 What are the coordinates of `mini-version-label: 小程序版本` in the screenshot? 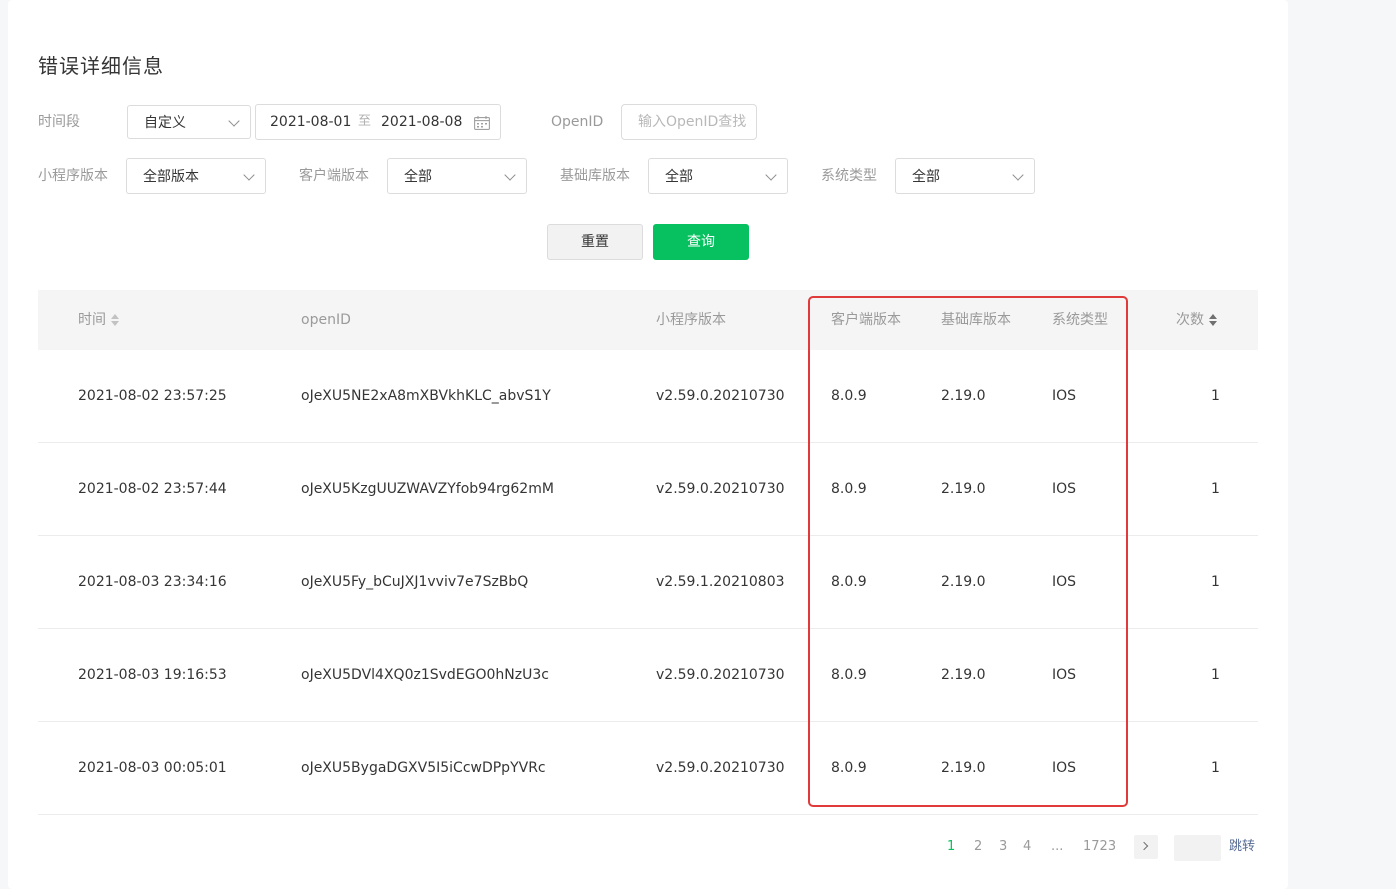 It's located at (73, 176).